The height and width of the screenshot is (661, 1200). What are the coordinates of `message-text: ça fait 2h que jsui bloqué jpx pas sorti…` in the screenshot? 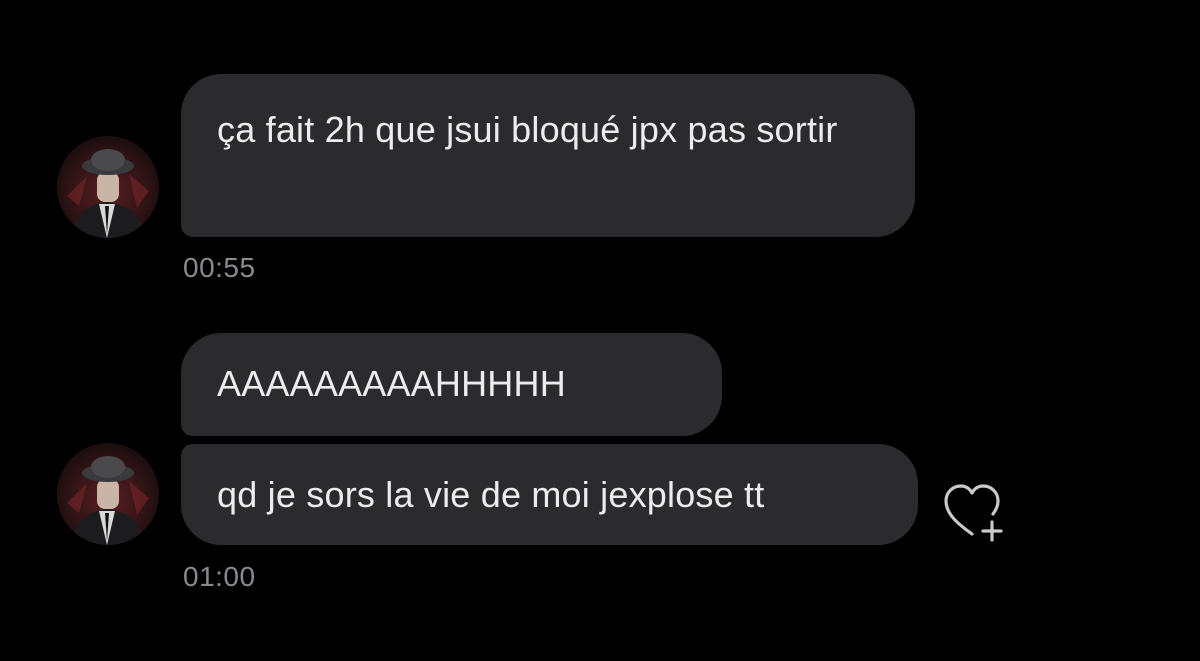 It's located at (527, 129).